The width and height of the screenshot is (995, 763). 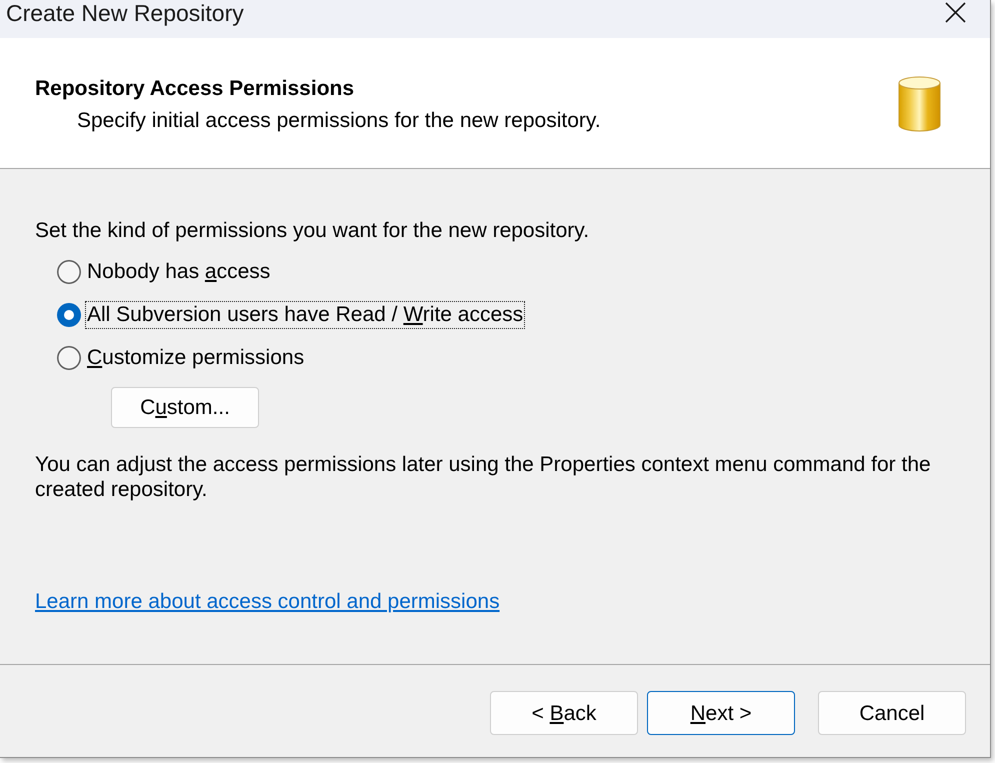 What do you see at coordinates (267, 601) in the screenshot?
I see `help-link: Learn more about access control and permissions` at bounding box center [267, 601].